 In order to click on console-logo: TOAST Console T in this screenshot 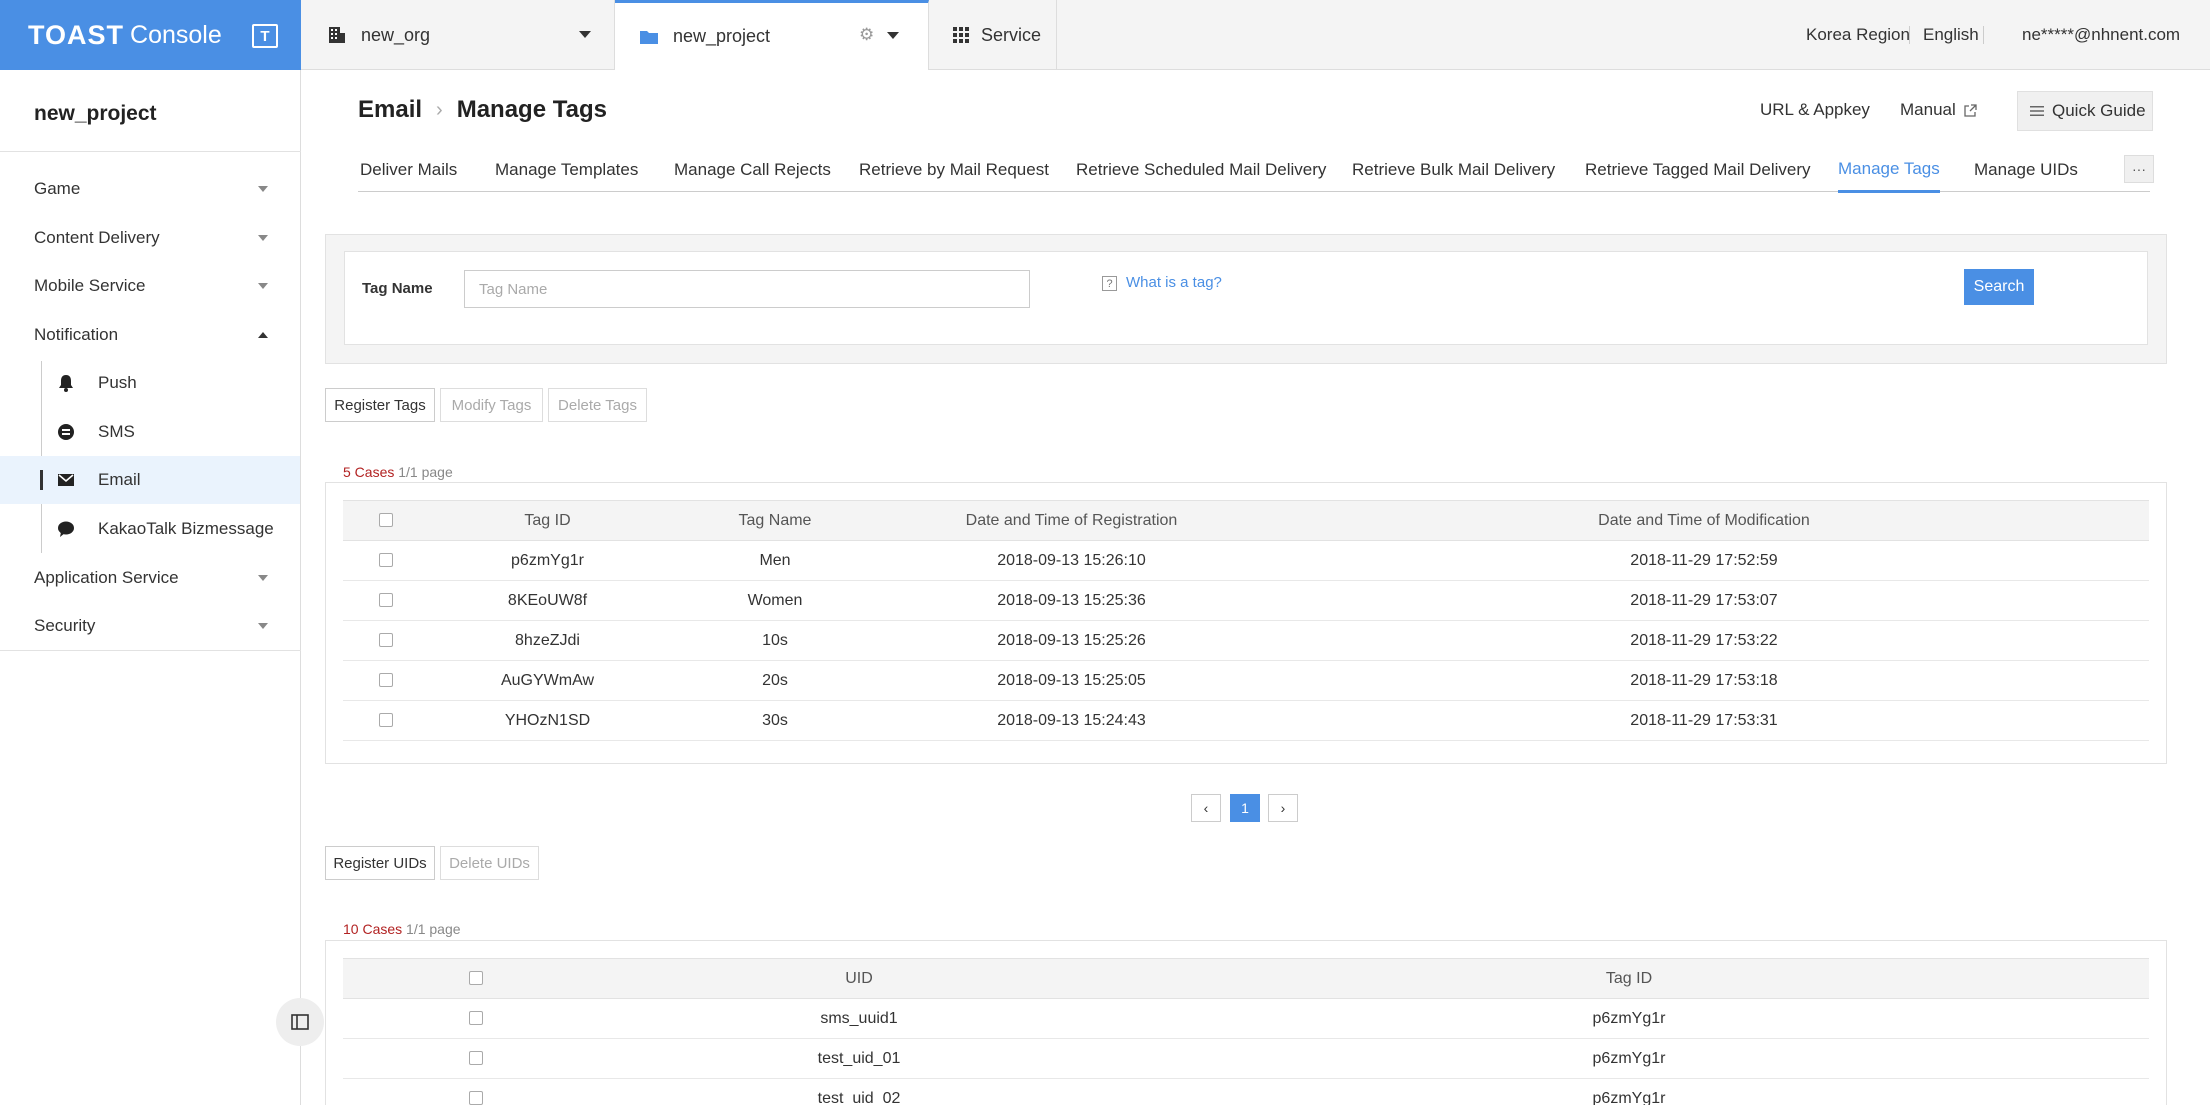, I will do `click(150, 35)`.